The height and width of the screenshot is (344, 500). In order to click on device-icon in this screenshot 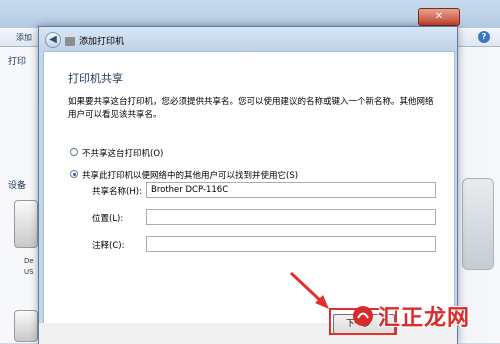, I will do `click(26, 326)`.